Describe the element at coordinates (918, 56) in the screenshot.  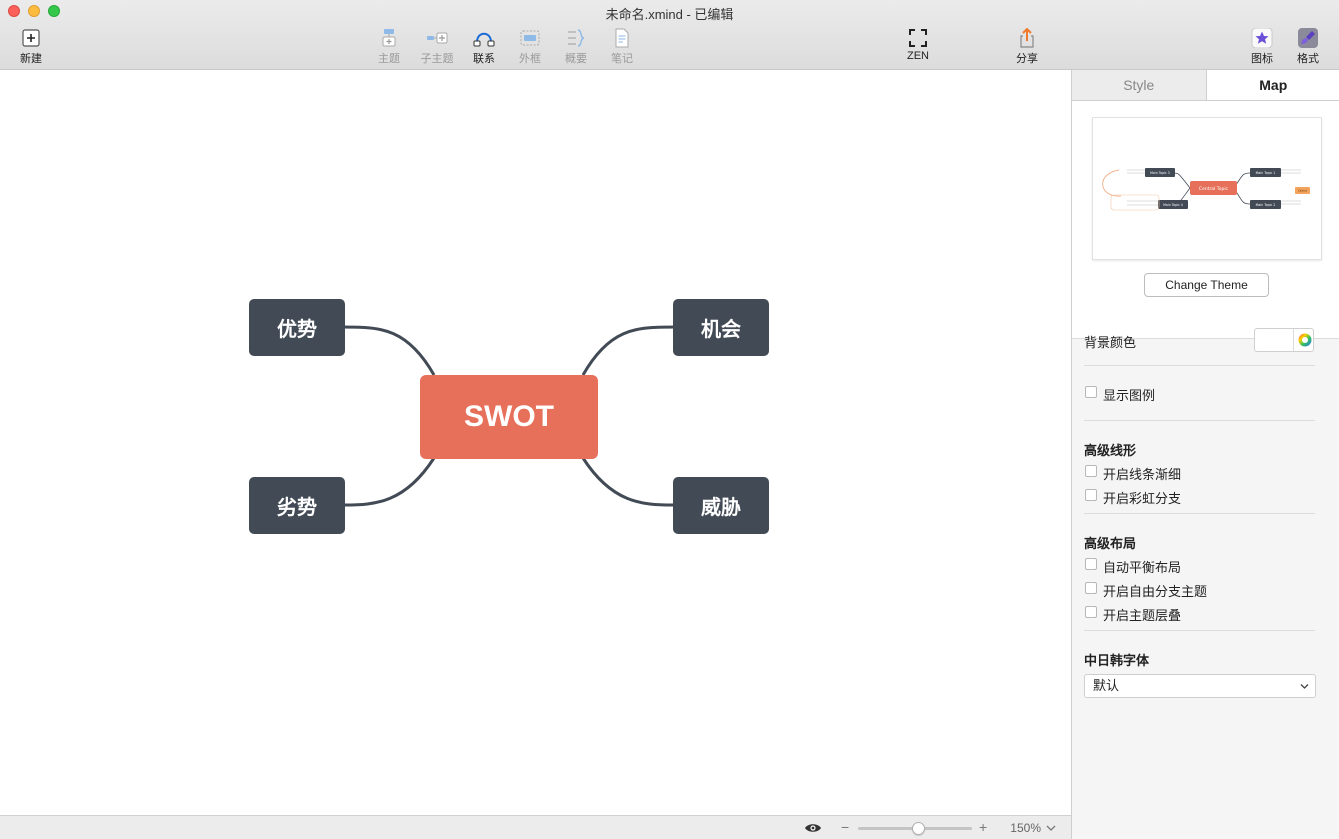
I see `zen-mode-button-label: ZEN` at that location.